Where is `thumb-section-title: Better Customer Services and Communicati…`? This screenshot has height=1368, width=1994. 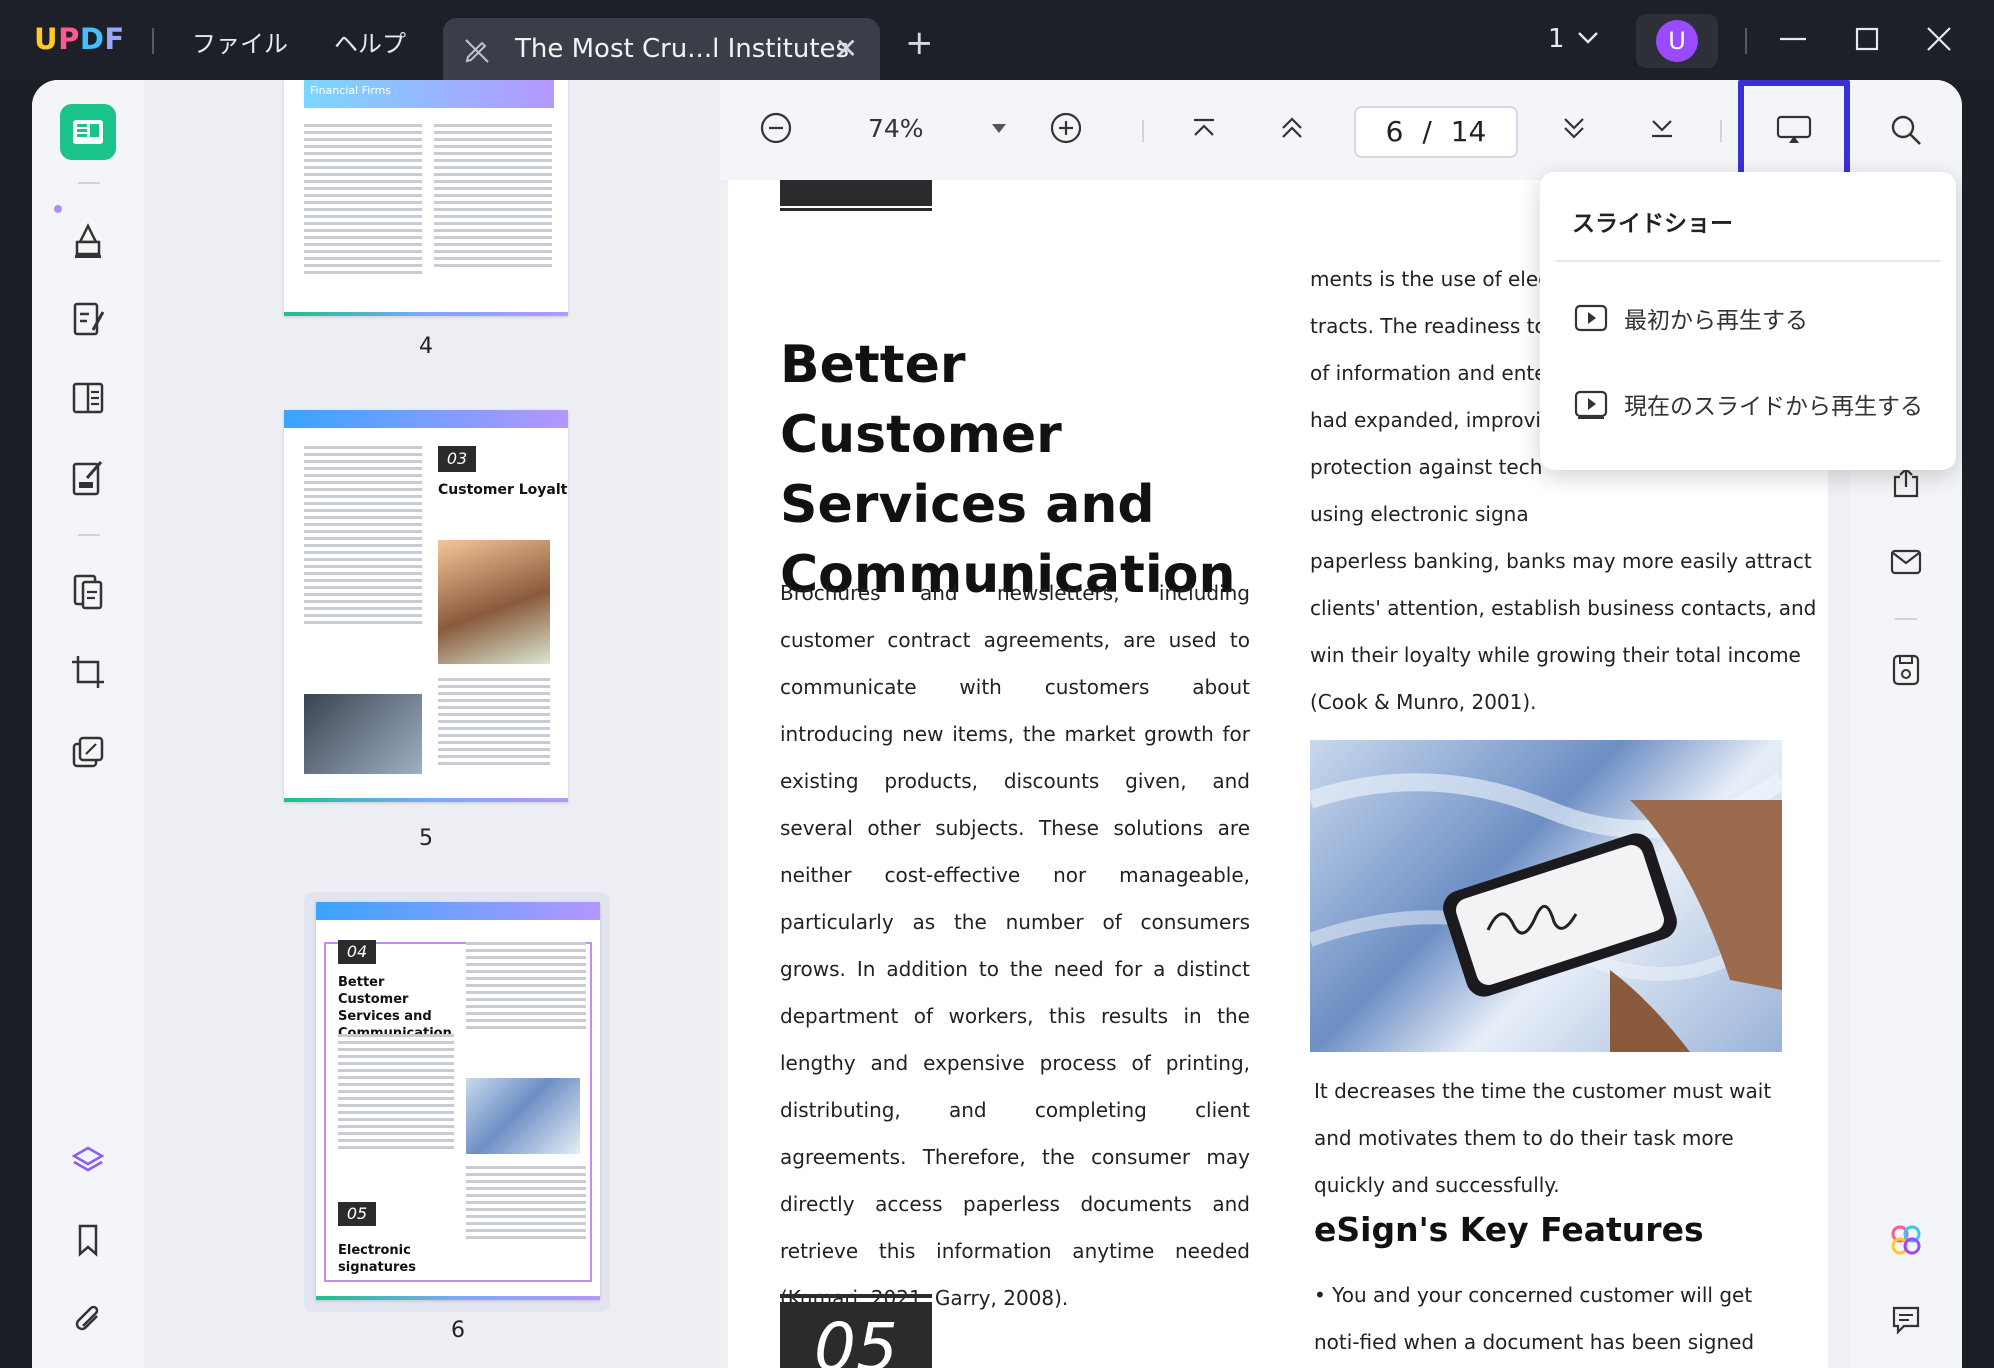
thumb-section-title: Better Customer Services and Communicati… is located at coordinates (395, 1008).